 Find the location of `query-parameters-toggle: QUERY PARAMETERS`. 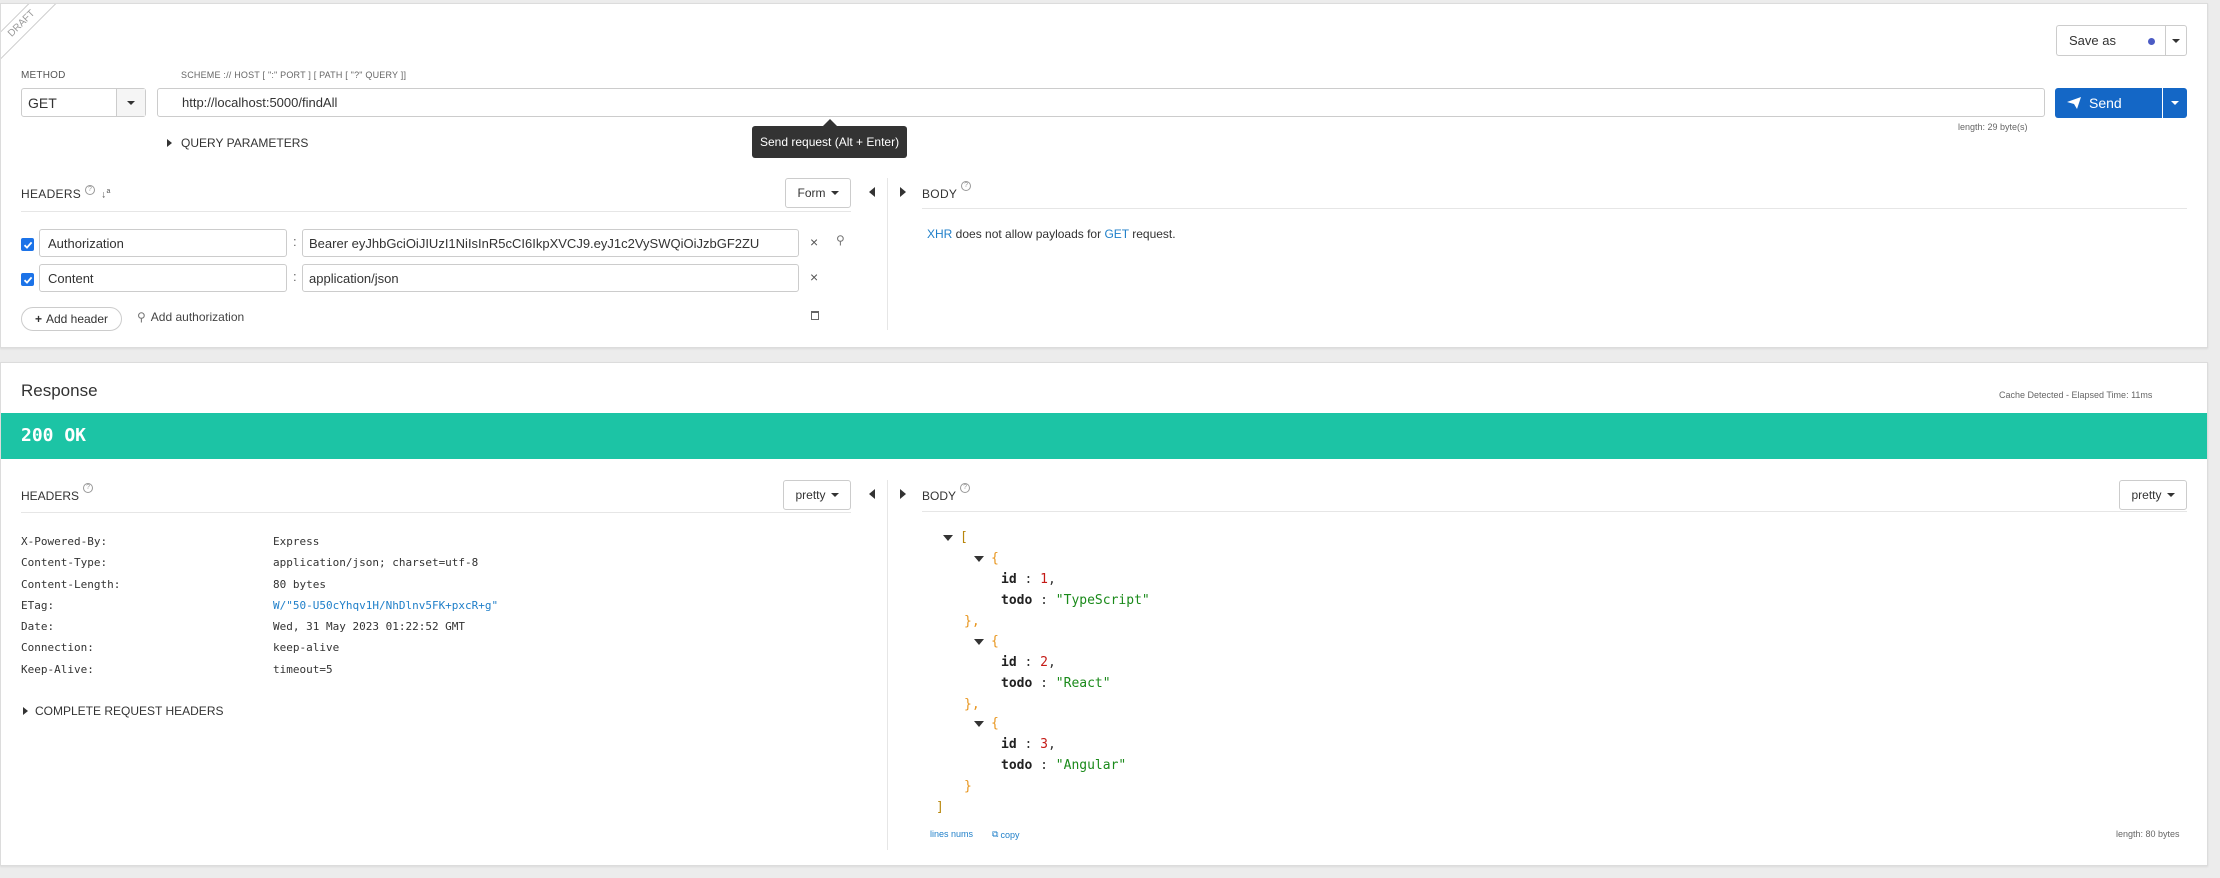

query-parameters-toggle: QUERY PARAMETERS is located at coordinates (237, 143).